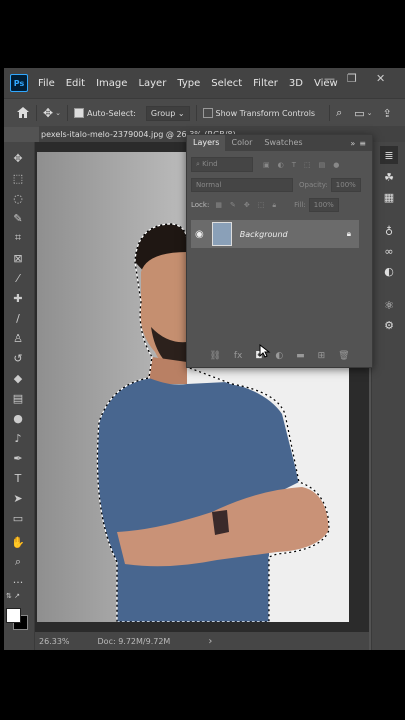  I want to click on workspace-icon: ▭, so click(359, 113).